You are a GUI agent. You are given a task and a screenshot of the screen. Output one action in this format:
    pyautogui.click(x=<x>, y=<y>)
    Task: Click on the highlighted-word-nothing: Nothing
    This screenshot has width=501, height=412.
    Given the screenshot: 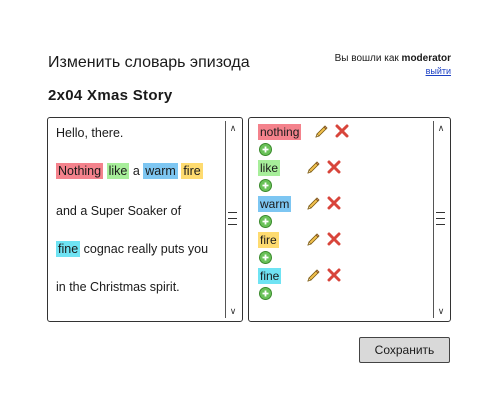 What is the action you would take?
    pyautogui.click(x=80, y=171)
    